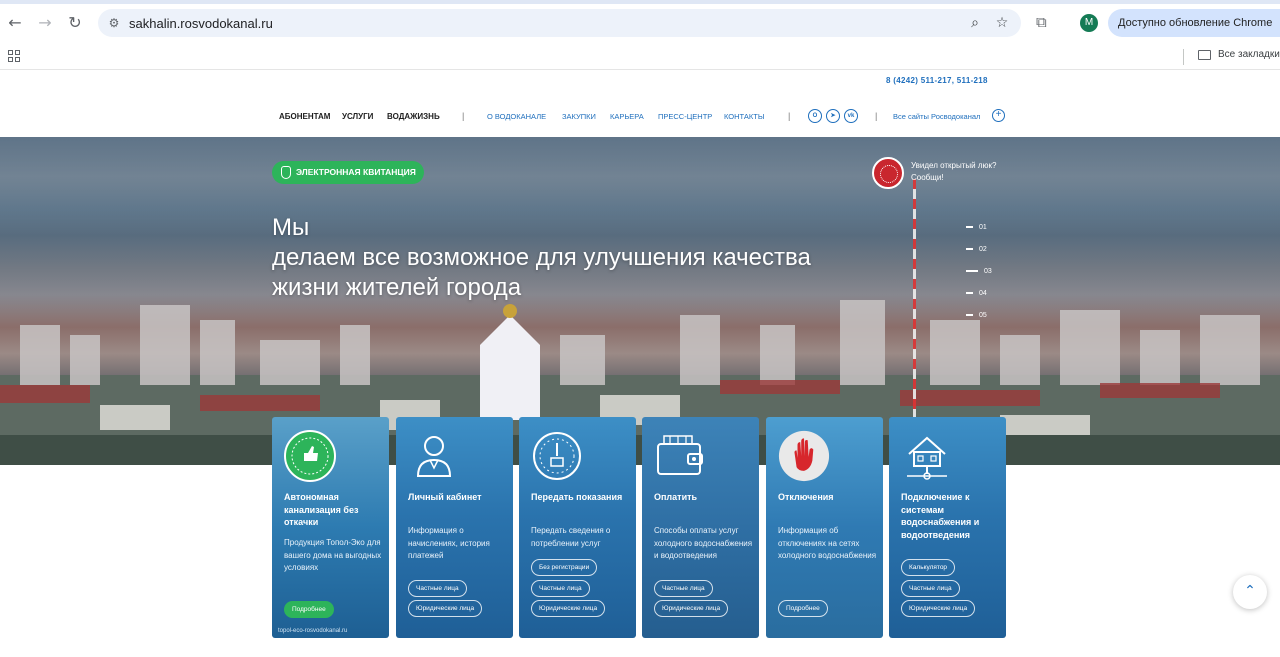 This screenshot has width=1280, height=657. I want to click on slide-number: 01, so click(983, 227).